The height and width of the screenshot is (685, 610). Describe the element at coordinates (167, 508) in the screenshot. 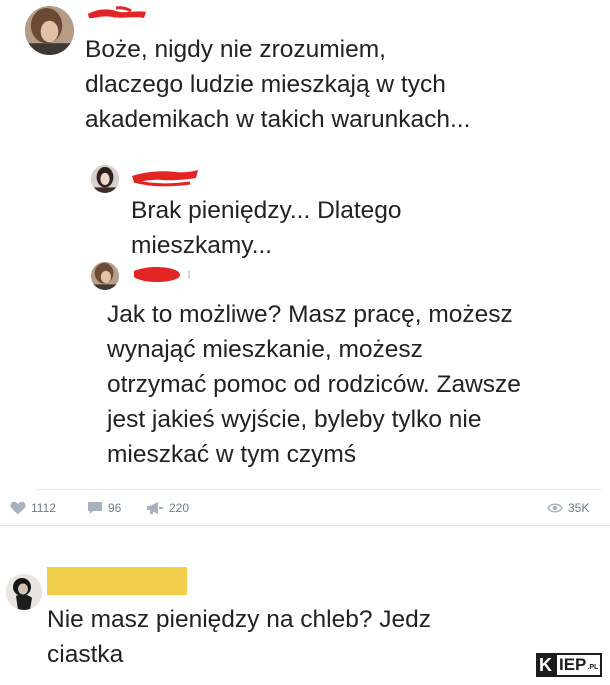

I see `reposts-button: 220` at that location.